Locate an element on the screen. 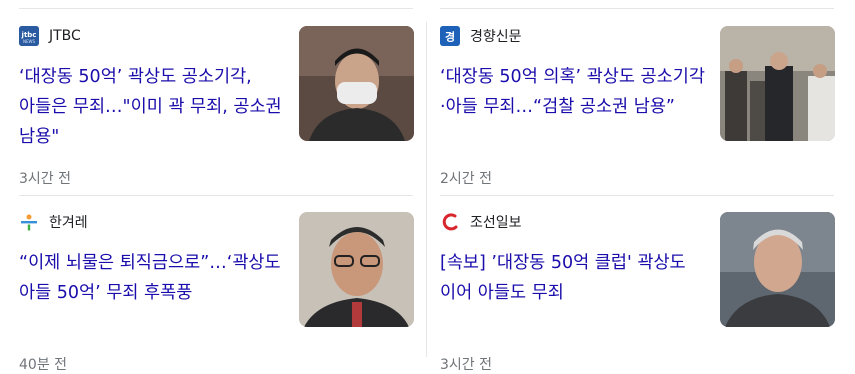  top-divider-left is located at coordinates (216, 8).